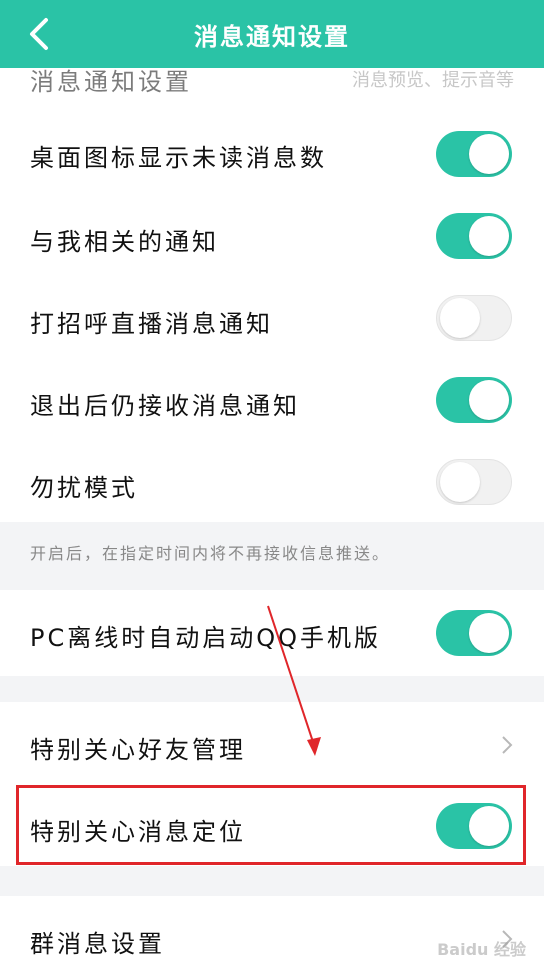  Describe the element at coordinates (151, 324) in the screenshot. I see `setting-label: 打招呼直播消息通知` at that location.